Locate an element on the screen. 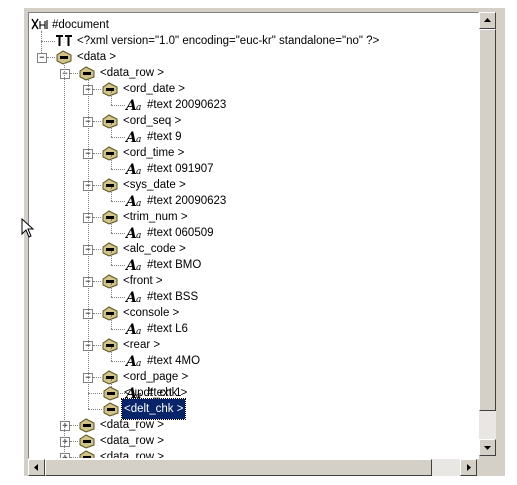 Image resolution: width=517 pixels, height=485 pixels. arrow-left-icon is located at coordinates (36, 467).